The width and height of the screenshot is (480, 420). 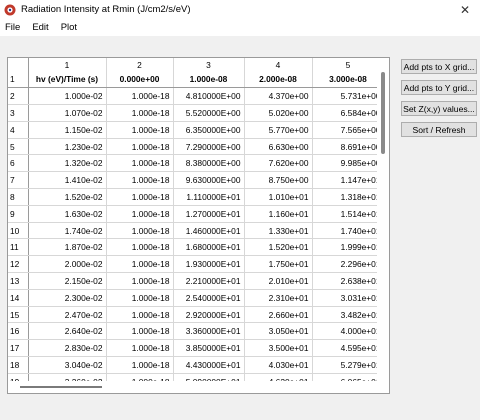 I want to click on table-cell: 5.770e+00, so click(x=278, y=130).